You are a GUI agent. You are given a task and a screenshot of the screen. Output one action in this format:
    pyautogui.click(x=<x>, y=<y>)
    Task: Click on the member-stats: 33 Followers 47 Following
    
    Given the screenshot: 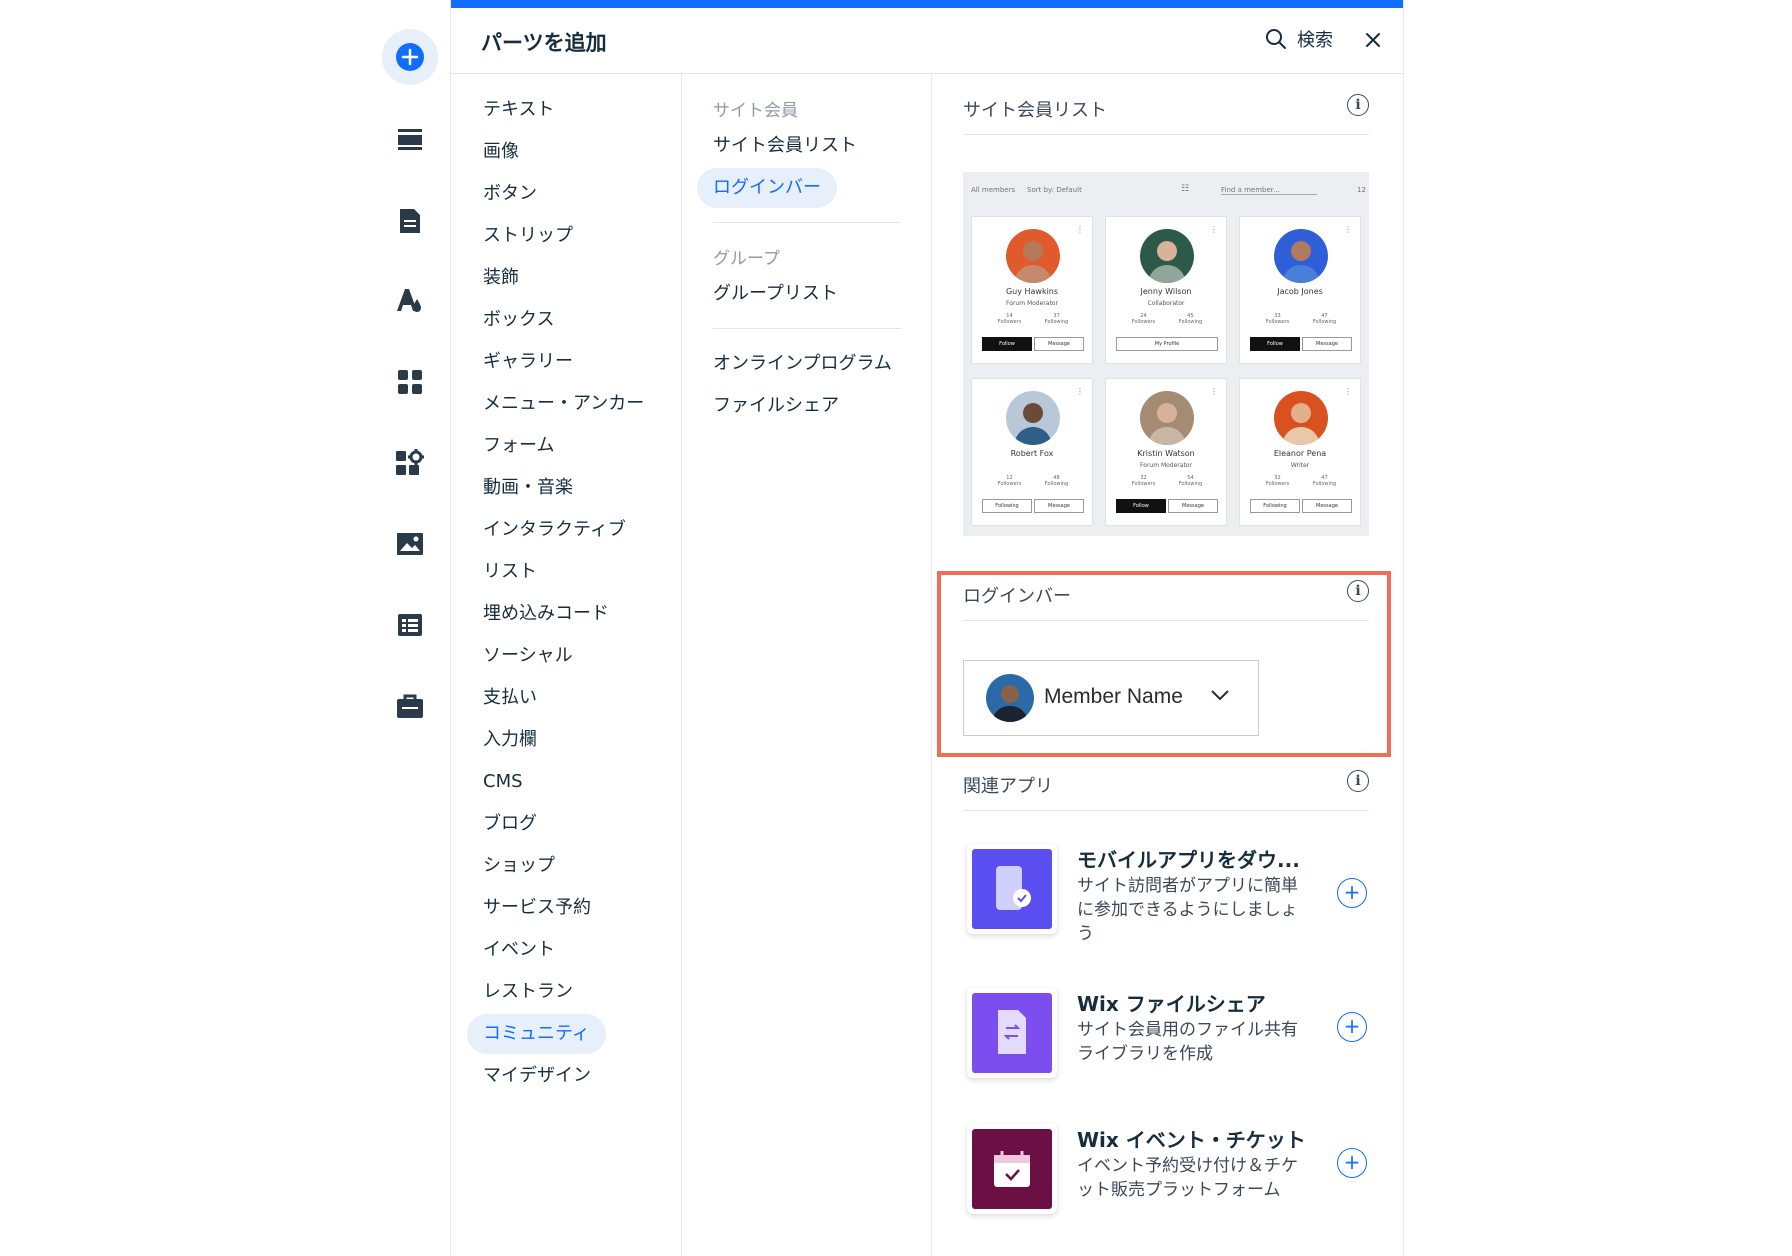 What is the action you would take?
    pyautogui.click(x=1301, y=319)
    